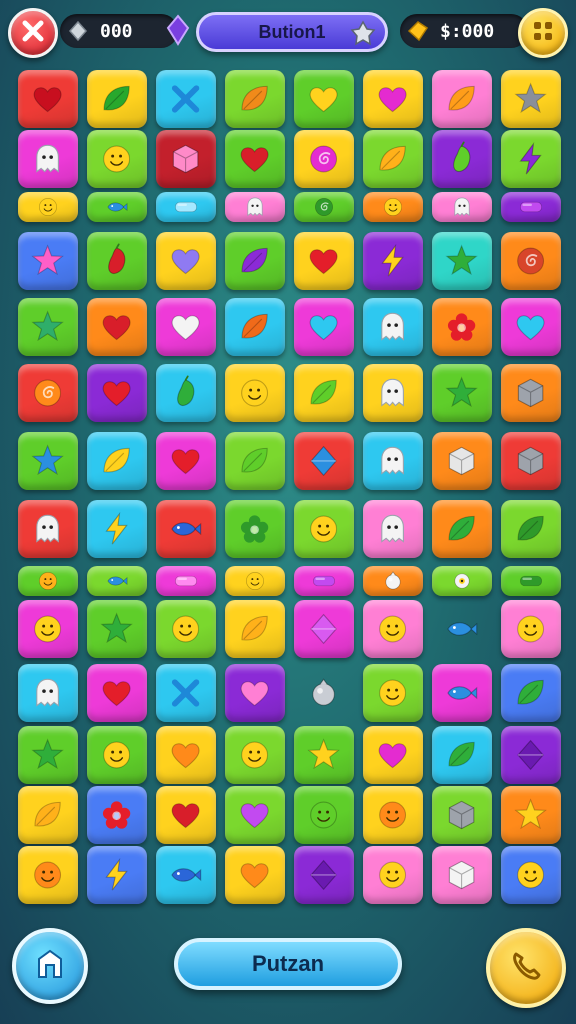  Describe the element at coordinates (50, 966) in the screenshot. I see `home-button` at that location.